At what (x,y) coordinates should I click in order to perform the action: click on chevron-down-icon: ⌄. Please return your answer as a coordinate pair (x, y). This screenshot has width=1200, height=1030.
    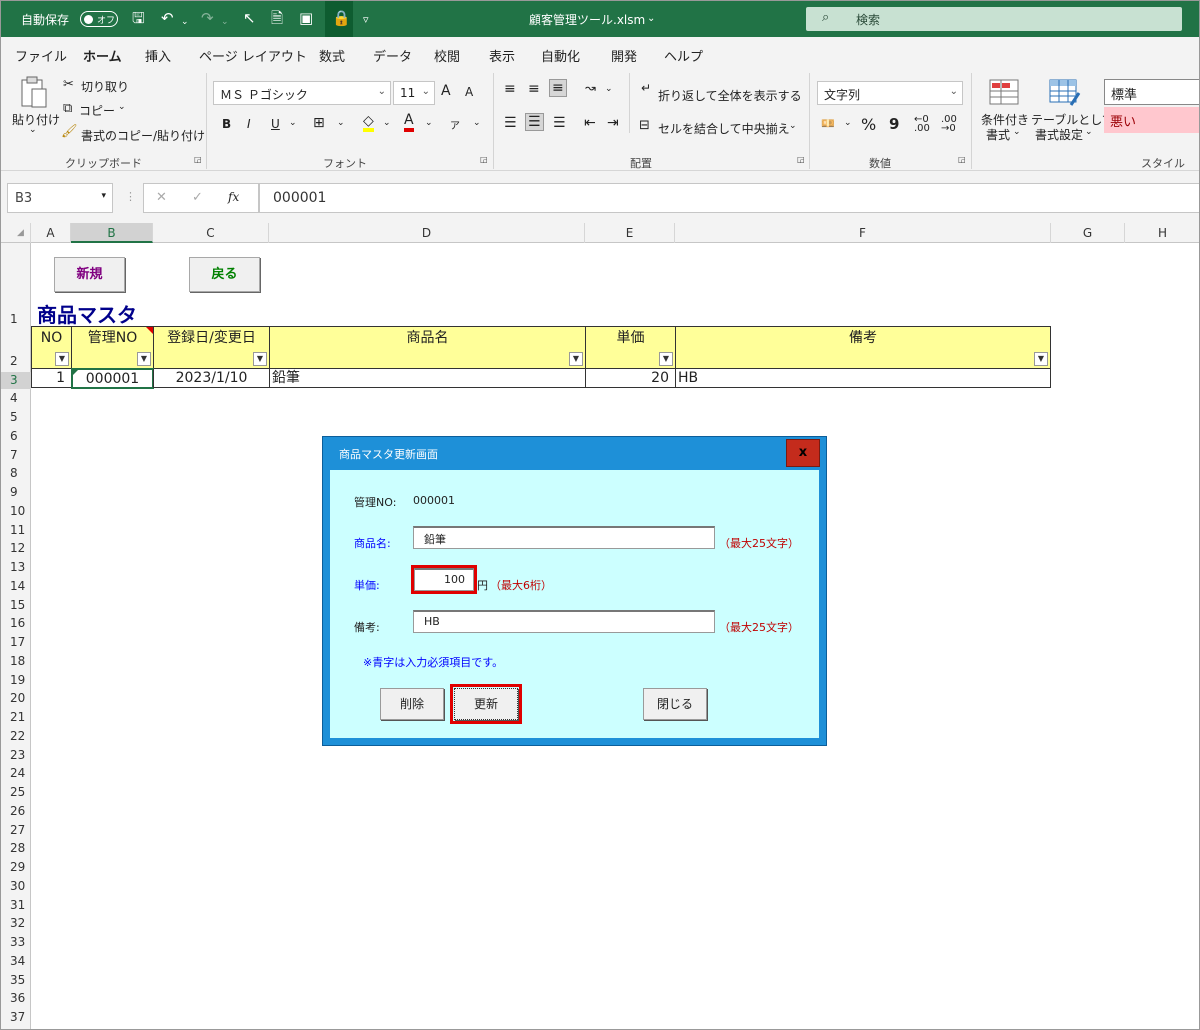
    Looking at the image, I should click on (651, 18).